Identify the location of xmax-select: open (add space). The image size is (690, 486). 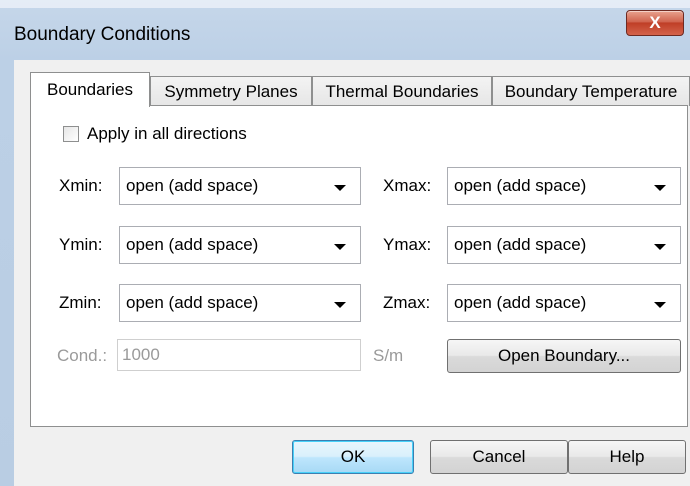
(564, 186).